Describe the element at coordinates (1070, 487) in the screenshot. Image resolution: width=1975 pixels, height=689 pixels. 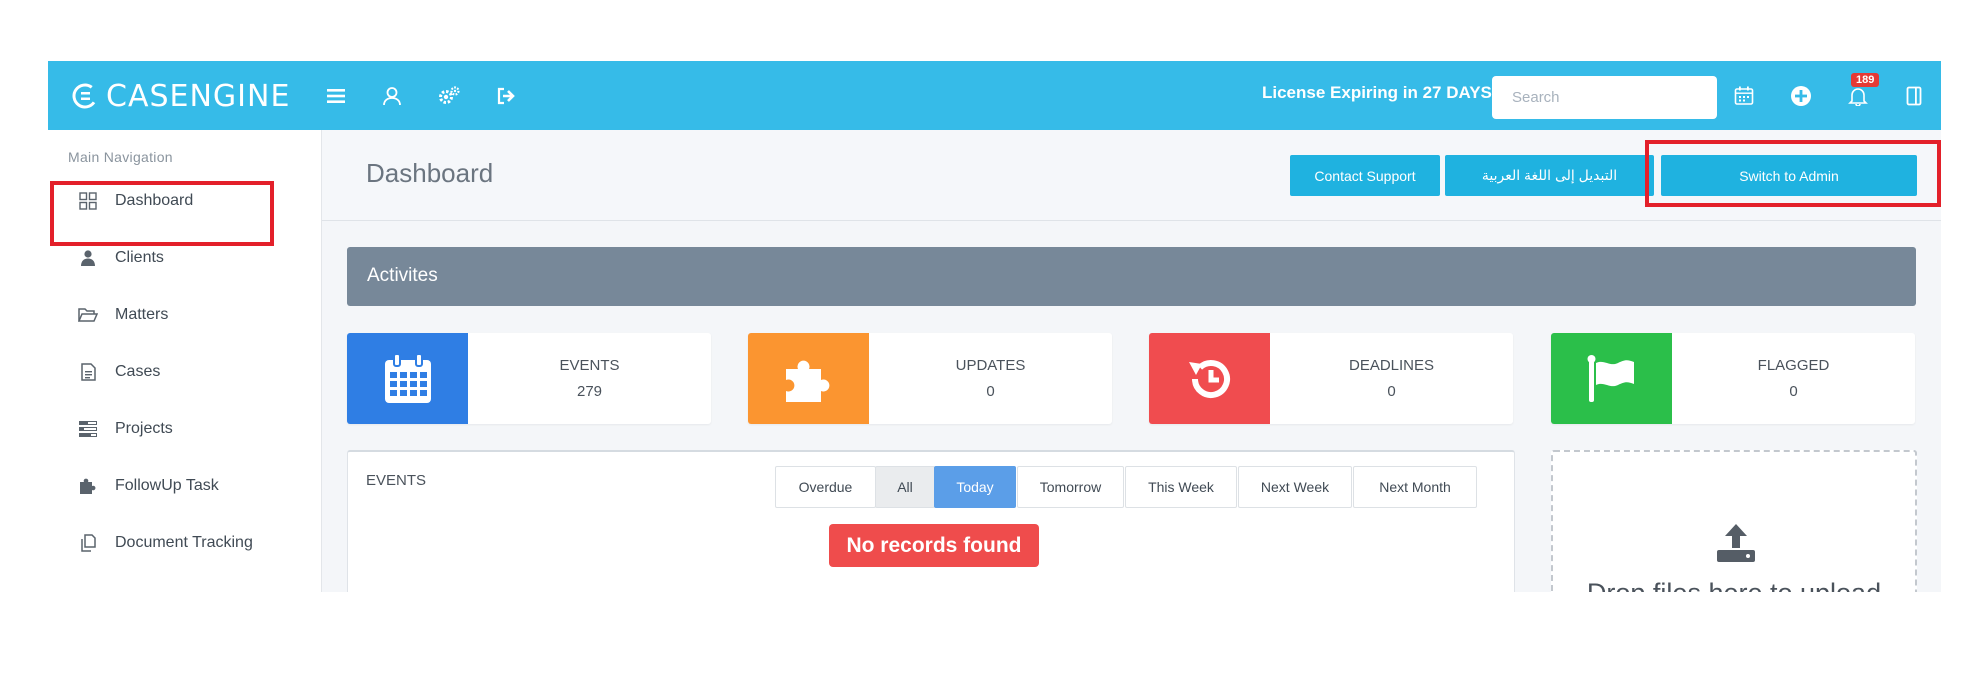
I see `filter-tomorrow: Tomorrow` at that location.